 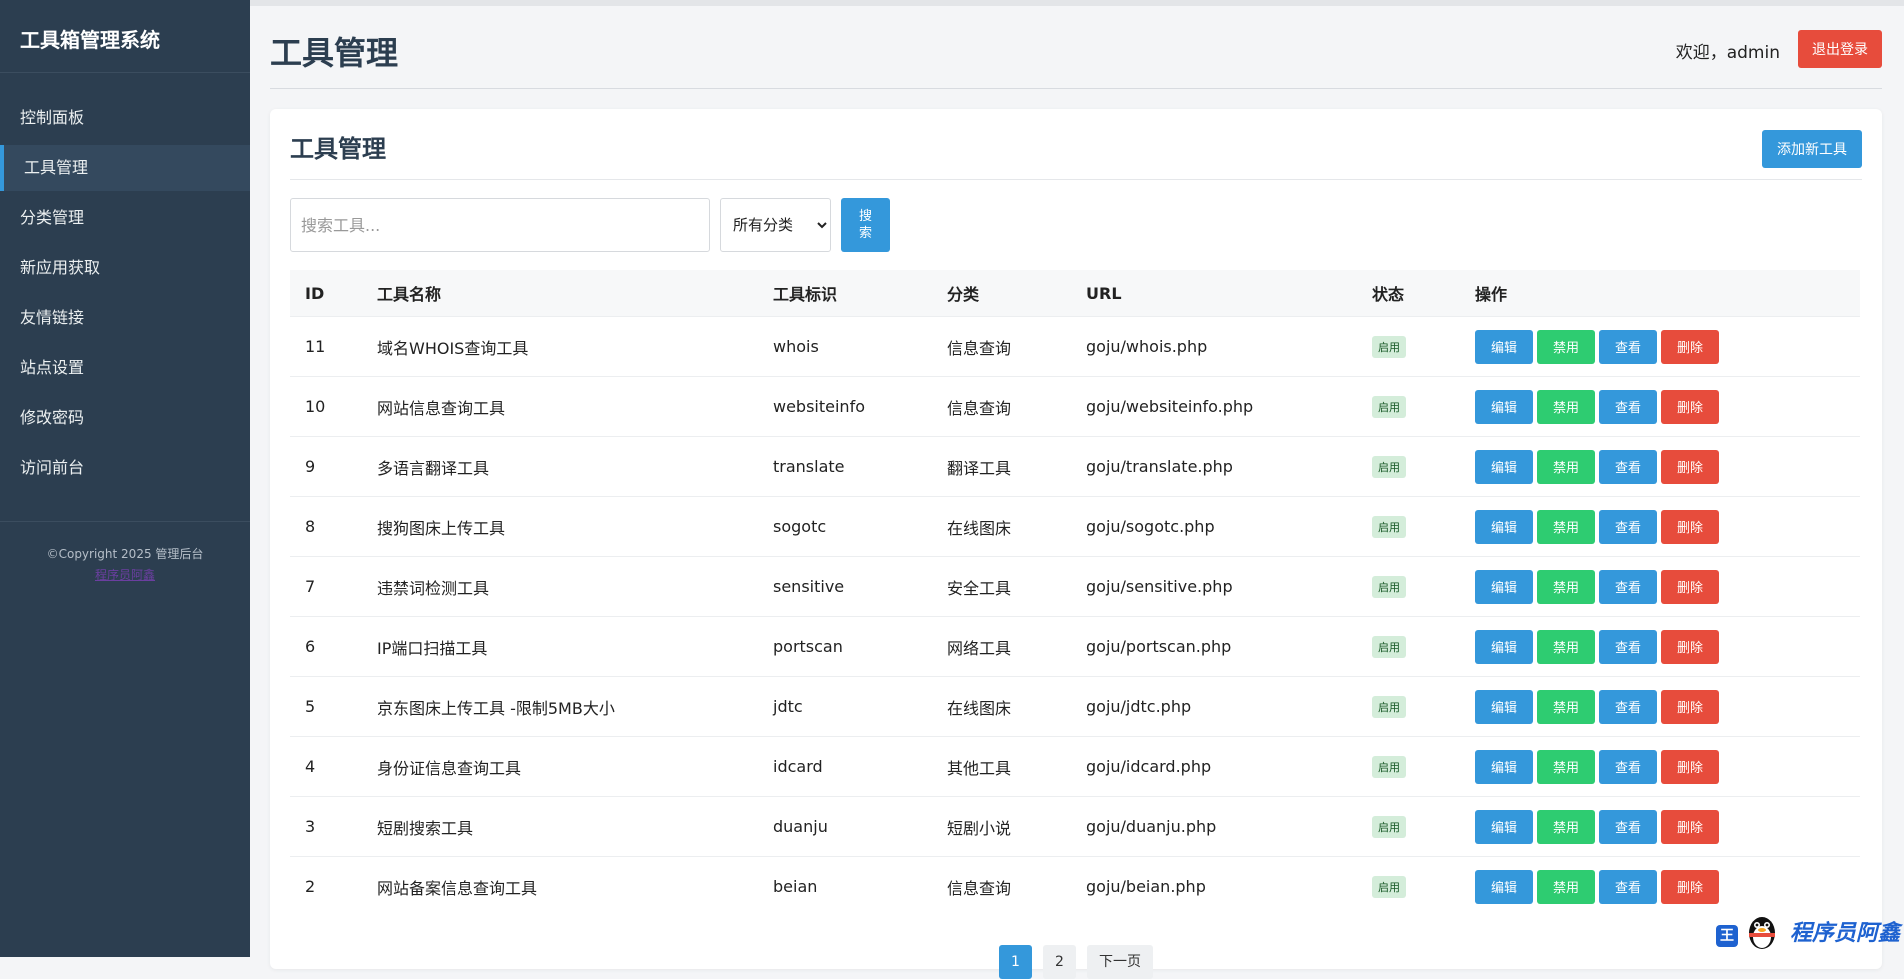 What do you see at coordinates (125, 418) in the screenshot?
I see `sidebar-item-change-password: 修改密码` at bounding box center [125, 418].